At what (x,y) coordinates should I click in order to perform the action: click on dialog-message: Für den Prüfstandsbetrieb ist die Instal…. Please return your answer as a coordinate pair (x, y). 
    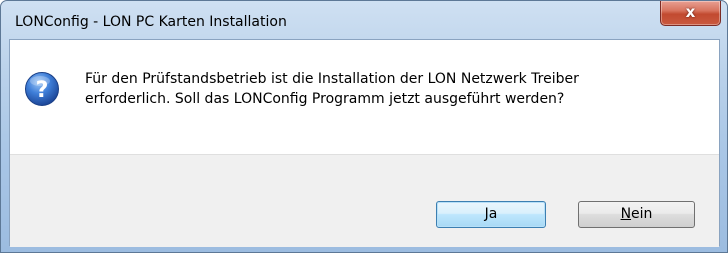
    Looking at the image, I should click on (395, 89).